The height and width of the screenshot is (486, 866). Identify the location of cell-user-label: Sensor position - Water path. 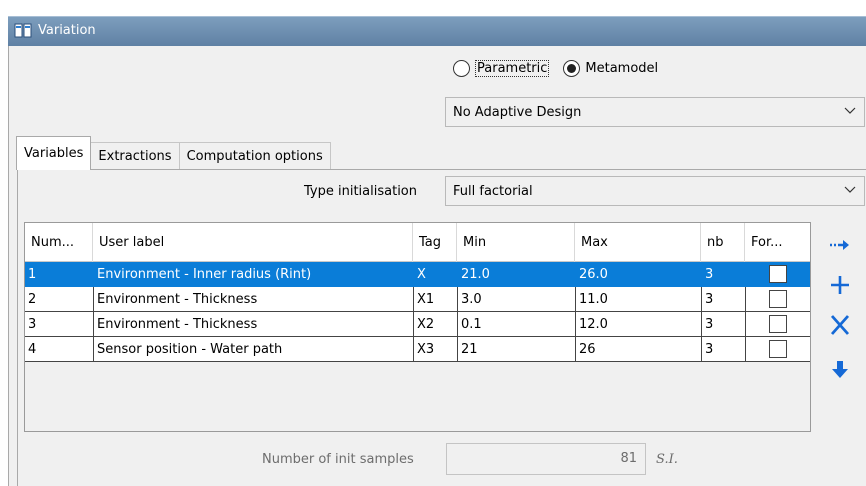
(253, 349).